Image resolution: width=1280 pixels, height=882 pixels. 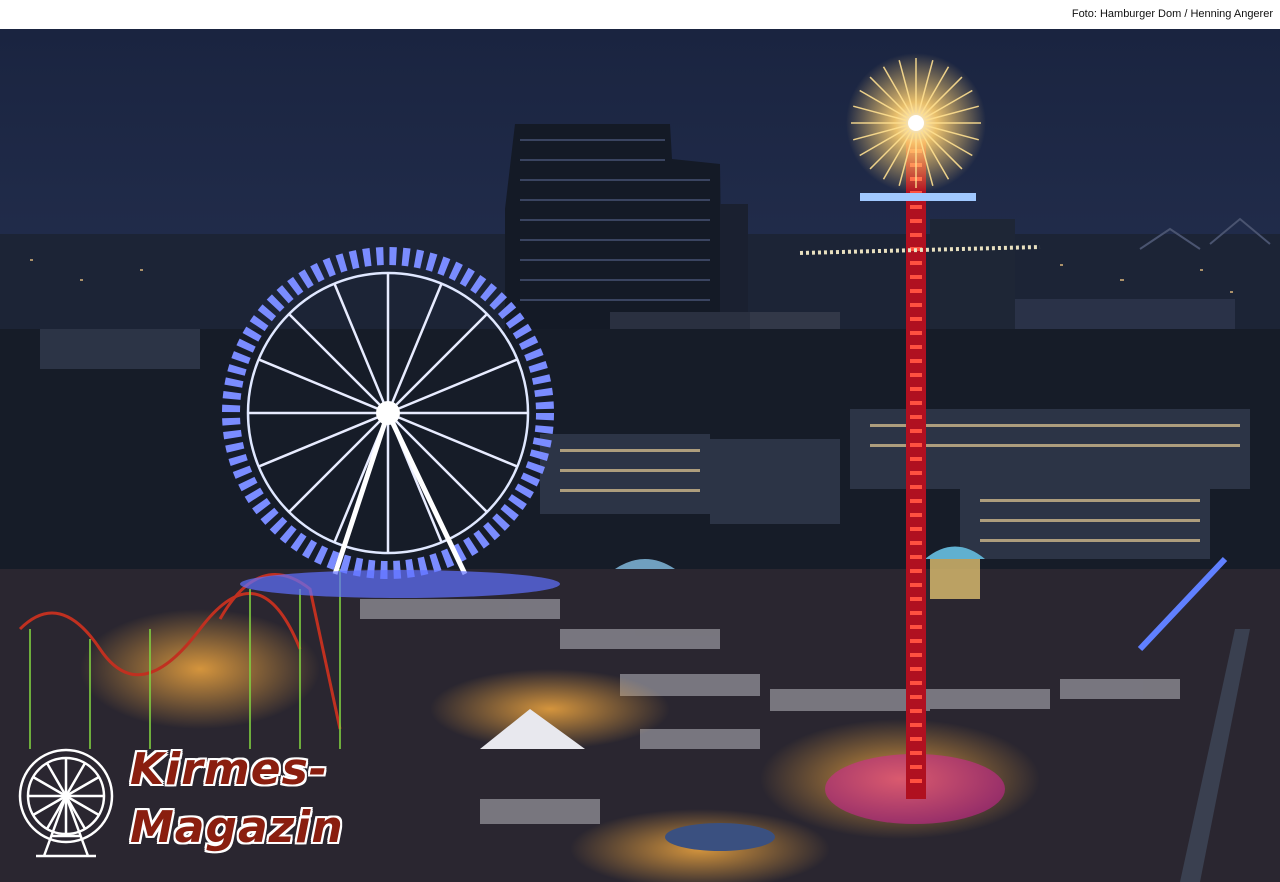 I want to click on logo-text-line-1: Kirmes-, so click(x=229, y=769).